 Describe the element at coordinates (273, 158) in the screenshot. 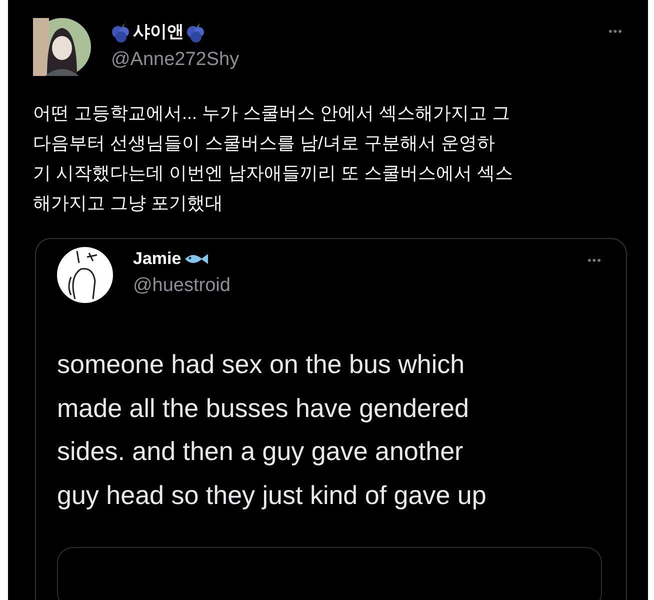

I see `tweet-text: 어떤 고등학교에서... 누가 스쿨버스 안에서 섹스해가지고 그 다음부터 선생님들이 스쿨버스를 남/녀로 구분해서 운영하 기 시작했다는데 이번엔 남자애들끼리 또 스쿨버스에서 섹스 해가지고 그냥 포기했대` at that location.